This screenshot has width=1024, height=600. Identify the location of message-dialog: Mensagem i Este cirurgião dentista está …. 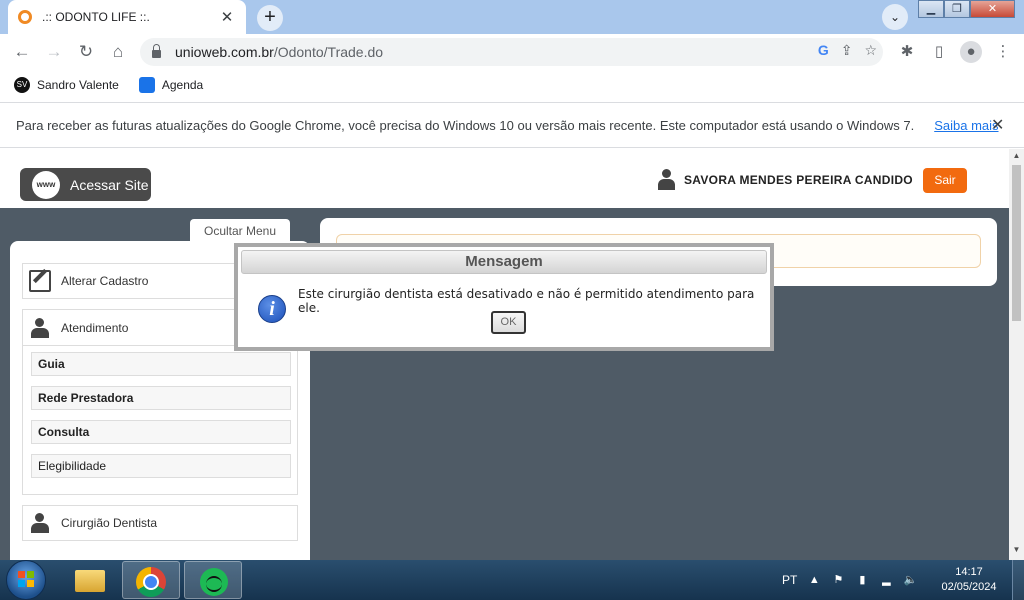
(504, 297).